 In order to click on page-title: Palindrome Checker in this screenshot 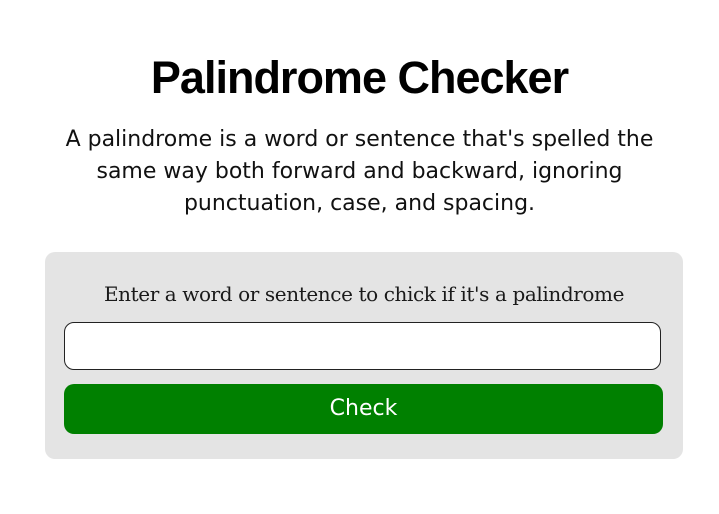, I will do `click(359, 77)`.